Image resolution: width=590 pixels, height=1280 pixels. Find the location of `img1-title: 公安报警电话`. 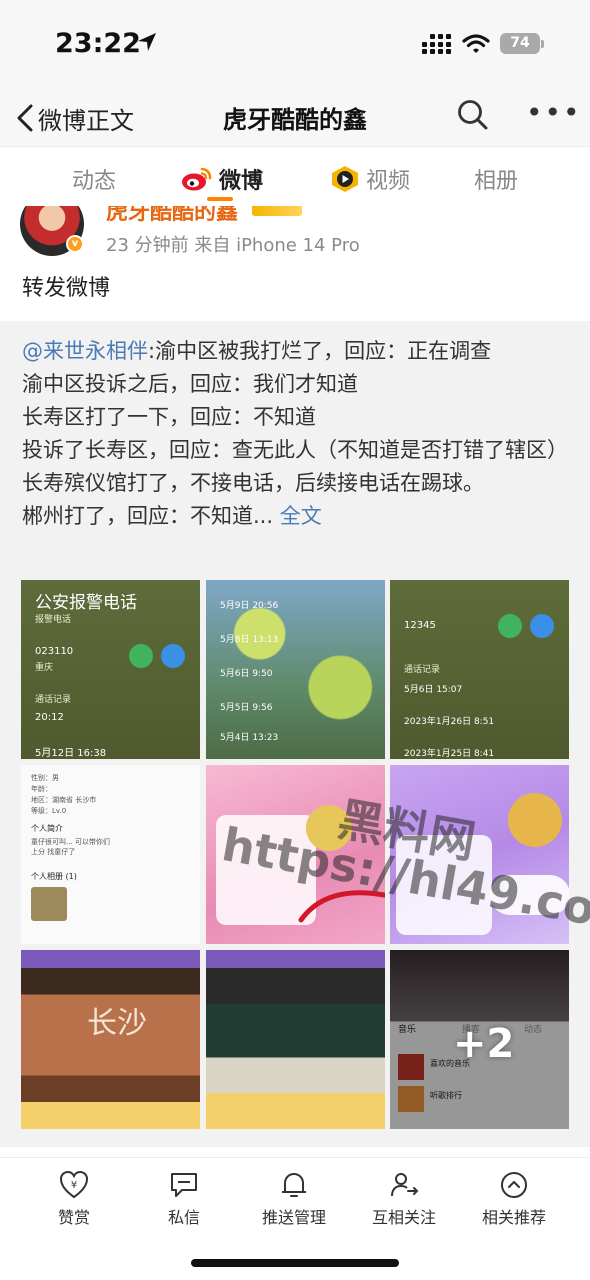

img1-title: 公安报警电话 is located at coordinates (86, 603).